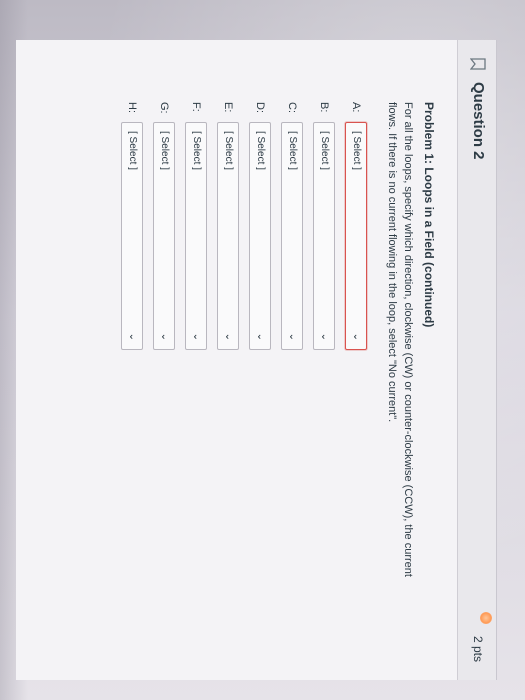 This screenshot has width=525, height=700. What do you see at coordinates (429, 215) in the screenshot?
I see `problem-title: Problem 1: Loops in a Field (continued)` at bounding box center [429, 215].